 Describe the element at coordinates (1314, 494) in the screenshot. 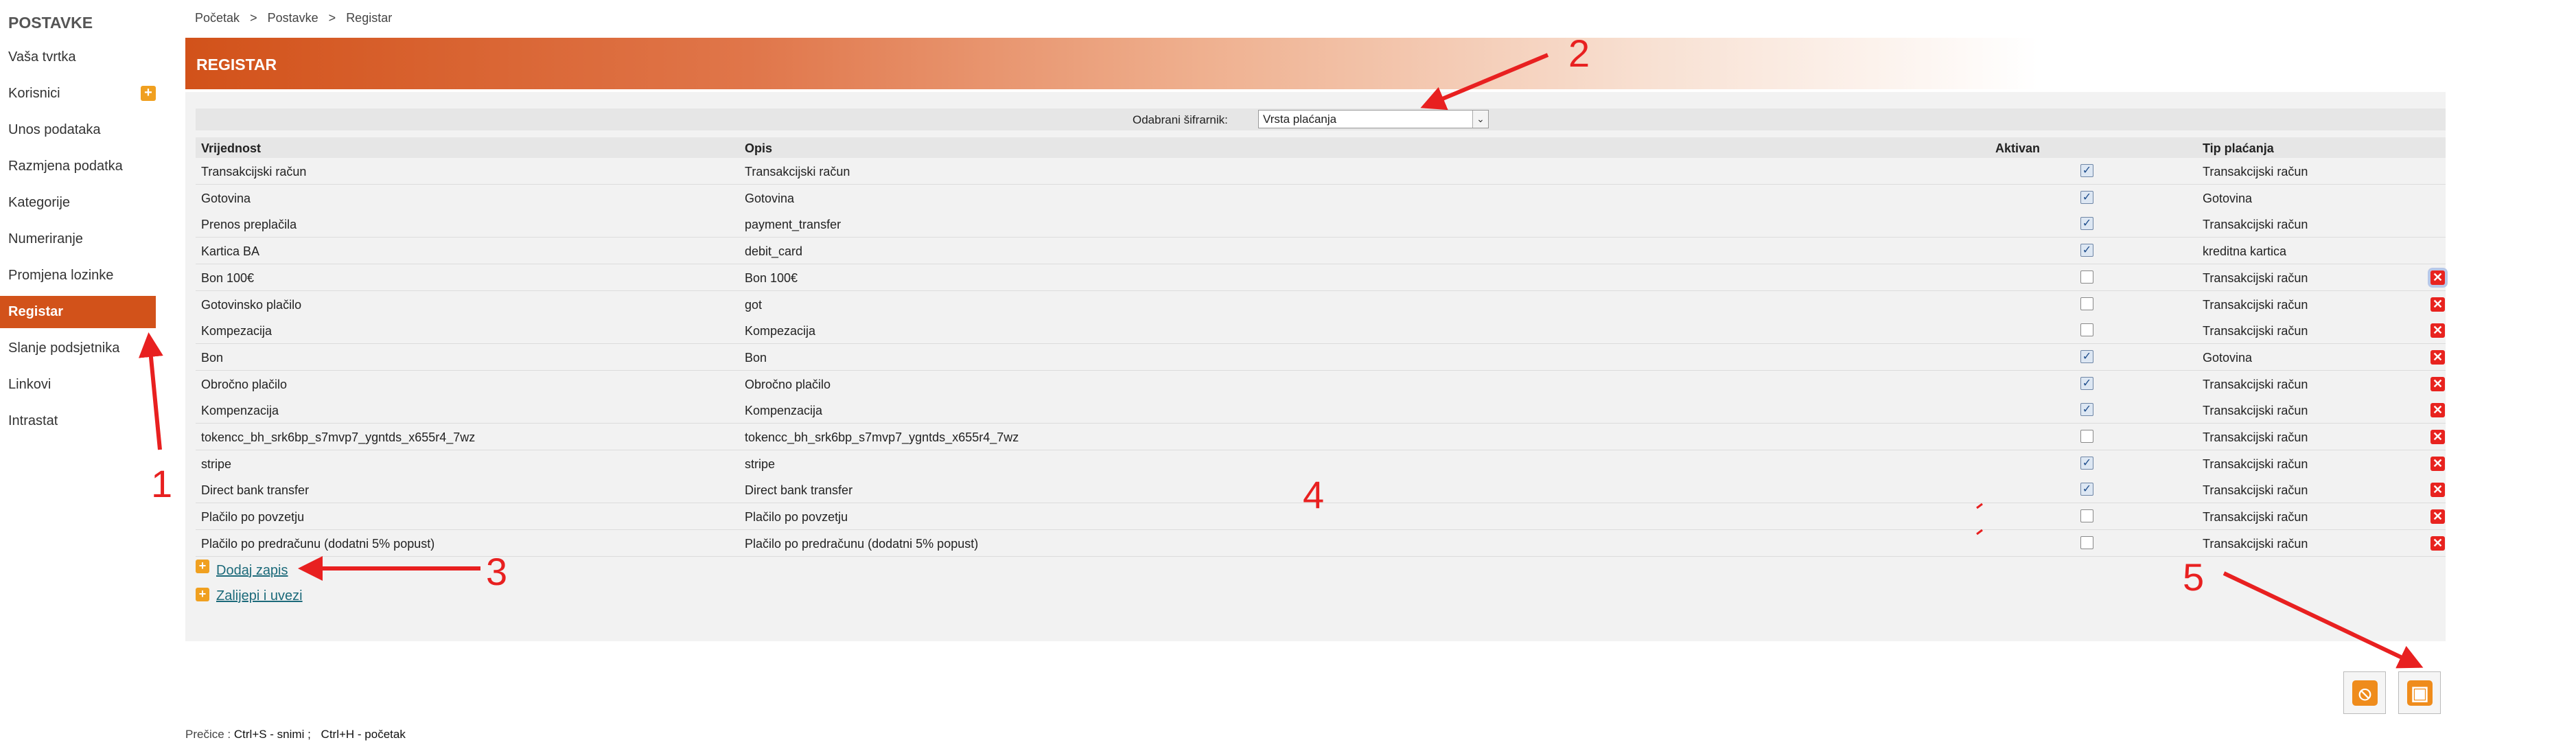

I see `annotation-4: 4` at that location.